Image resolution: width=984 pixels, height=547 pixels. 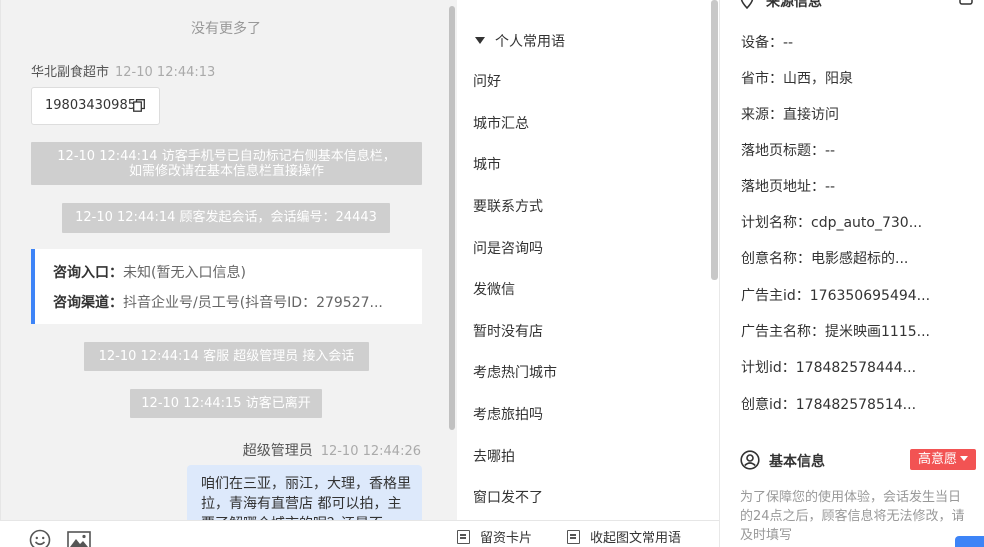 What do you see at coordinates (79, 539) in the screenshot?
I see `image-icon` at bounding box center [79, 539].